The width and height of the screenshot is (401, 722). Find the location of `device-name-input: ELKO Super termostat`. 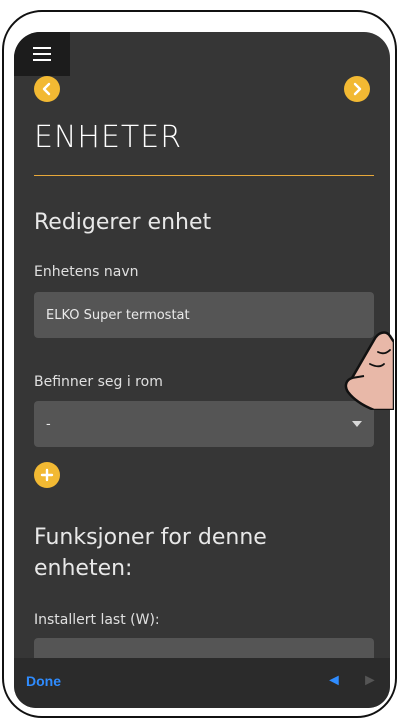

device-name-input: ELKO Super termostat is located at coordinates (204, 315).